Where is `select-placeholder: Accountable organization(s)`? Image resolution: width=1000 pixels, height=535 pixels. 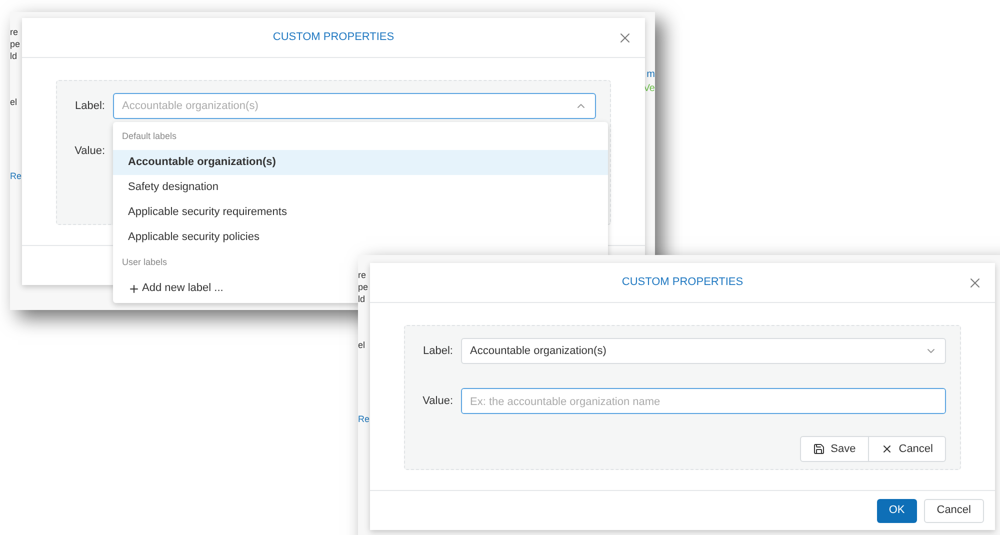 select-placeholder: Accountable organization(s) is located at coordinates (191, 106).